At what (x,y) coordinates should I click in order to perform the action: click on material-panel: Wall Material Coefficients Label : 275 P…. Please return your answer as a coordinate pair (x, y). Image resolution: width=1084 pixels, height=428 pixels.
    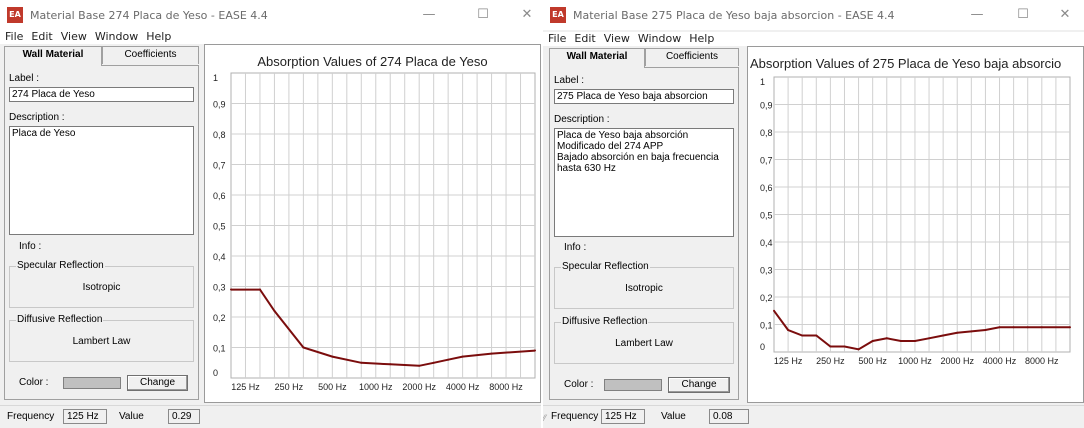
    Looking at the image, I should click on (644, 224).